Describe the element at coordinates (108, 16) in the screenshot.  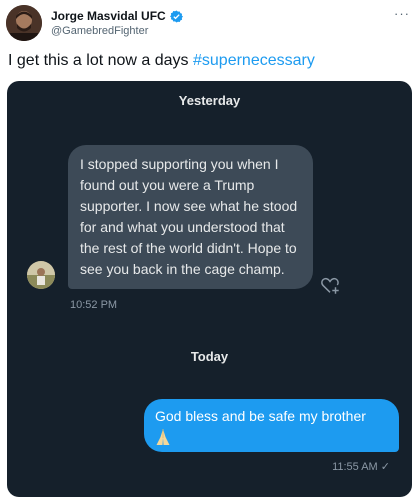
I see `display-name: Jorge Masvidal UFC` at that location.